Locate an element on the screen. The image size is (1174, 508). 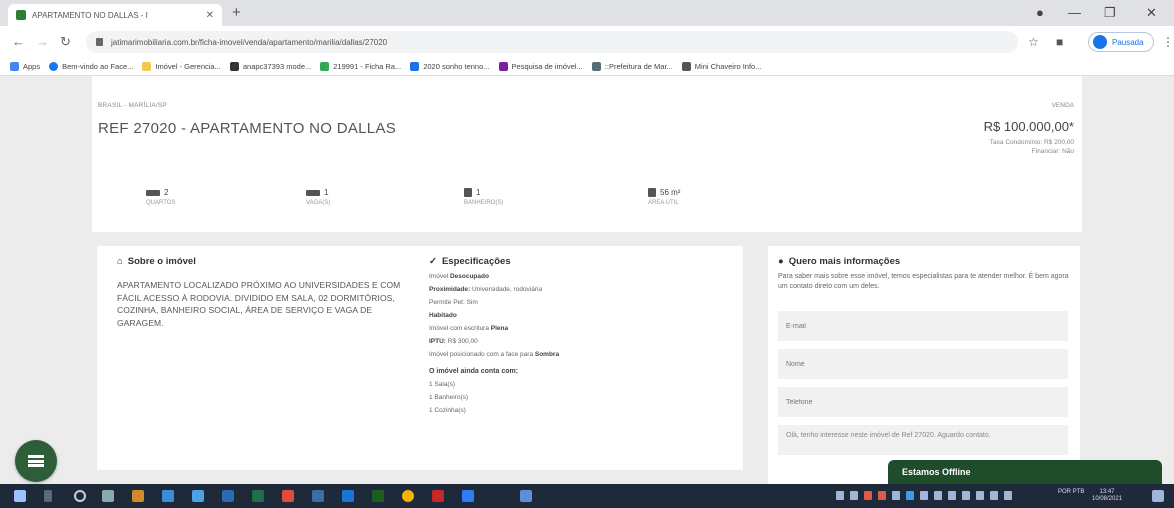
name-field is located at coordinates (923, 364).